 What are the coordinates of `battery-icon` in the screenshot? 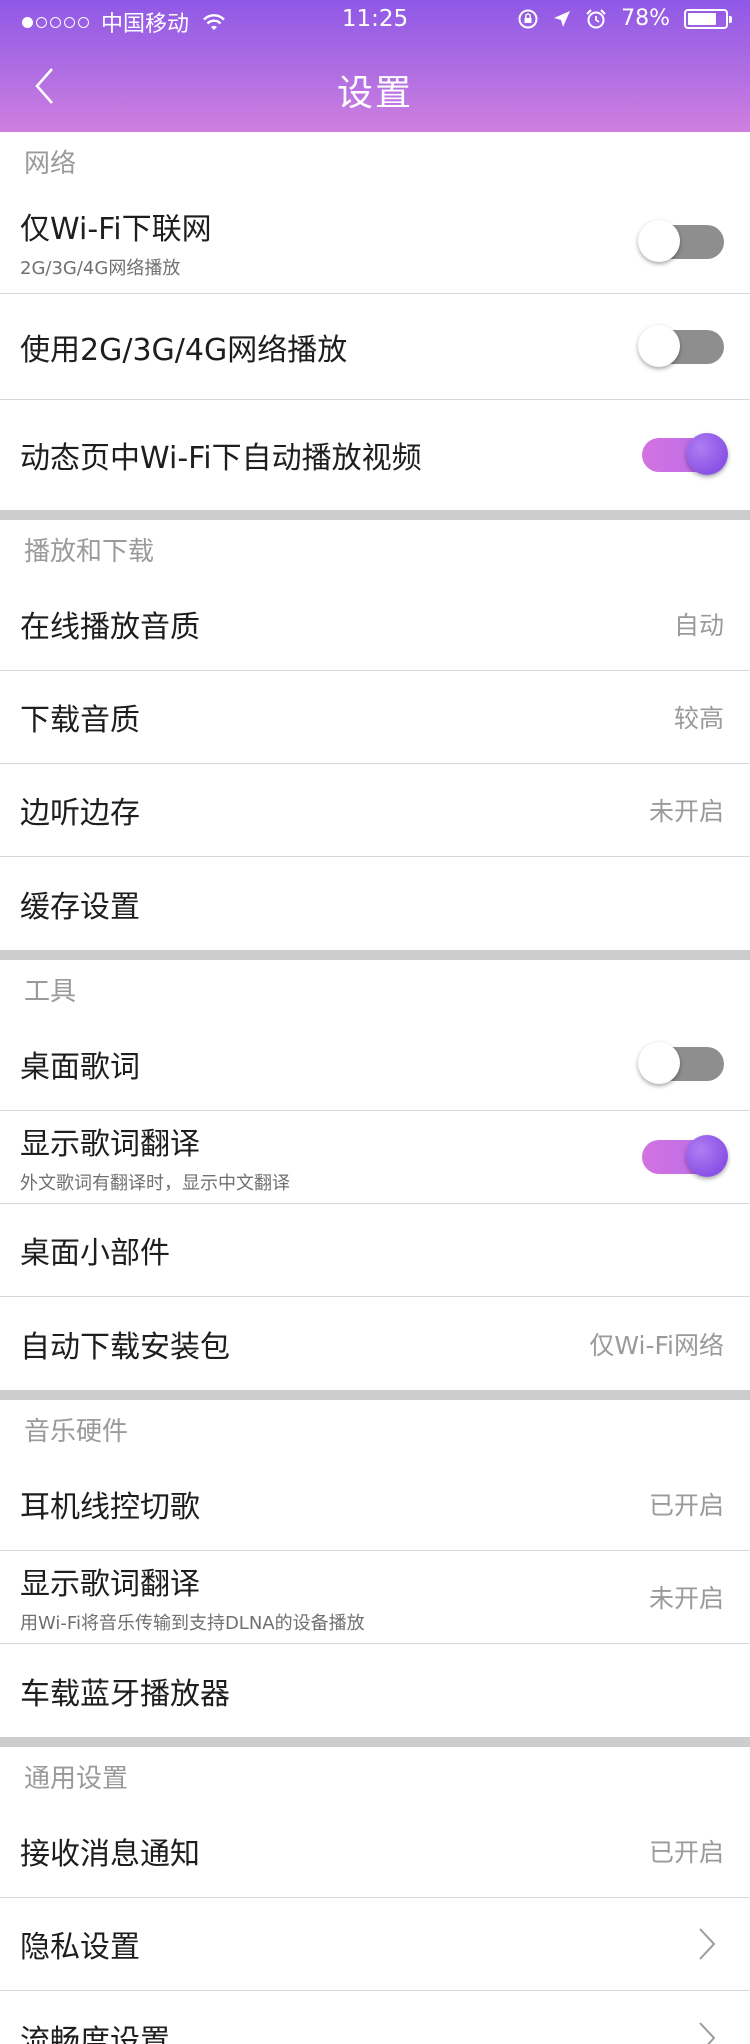 It's located at (708, 18).